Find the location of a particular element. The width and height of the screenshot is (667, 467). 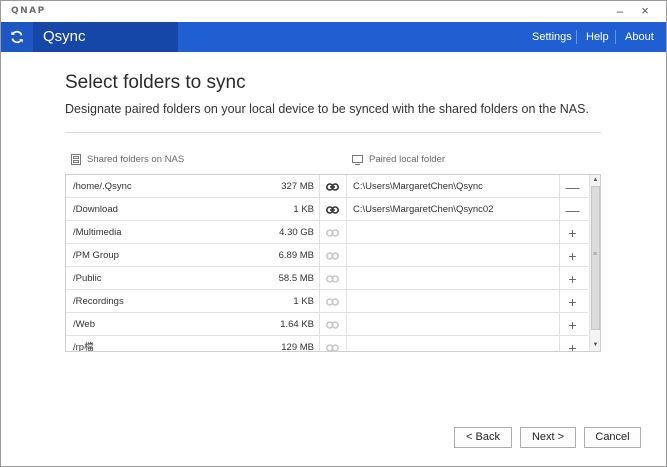

folder-size: 6.89 MB is located at coordinates (296, 255).